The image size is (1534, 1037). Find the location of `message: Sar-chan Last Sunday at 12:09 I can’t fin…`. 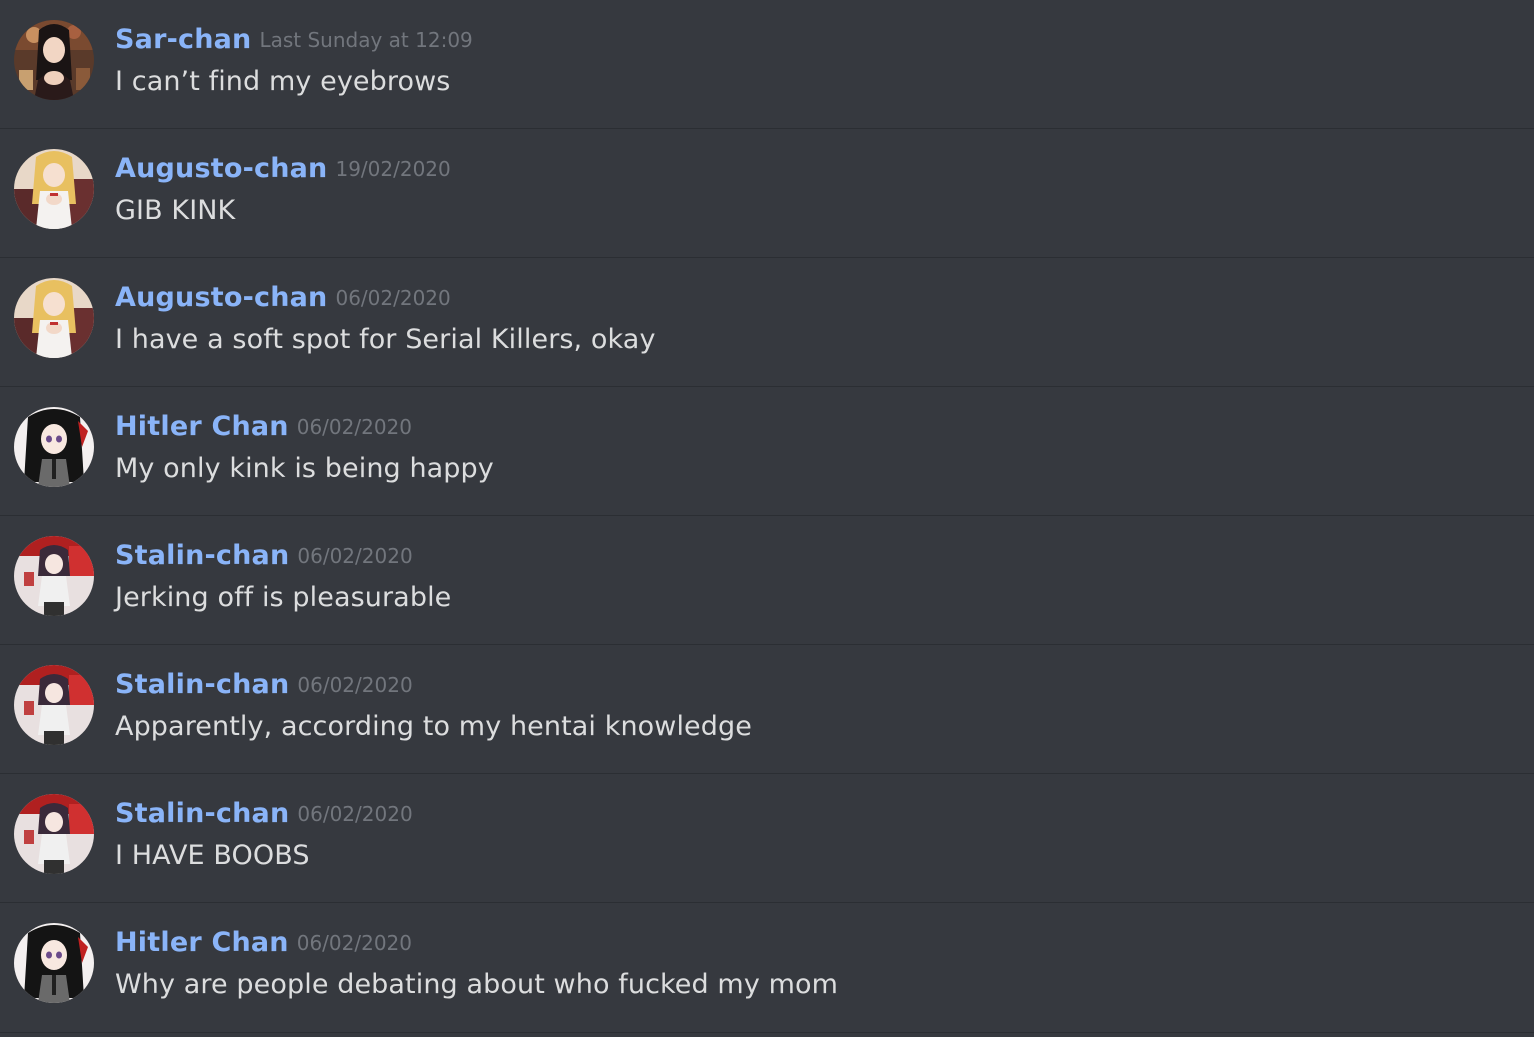

message: Sar-chan Last Sunday at 12:09 I can’t fin… is located at coordinates (767, 64).